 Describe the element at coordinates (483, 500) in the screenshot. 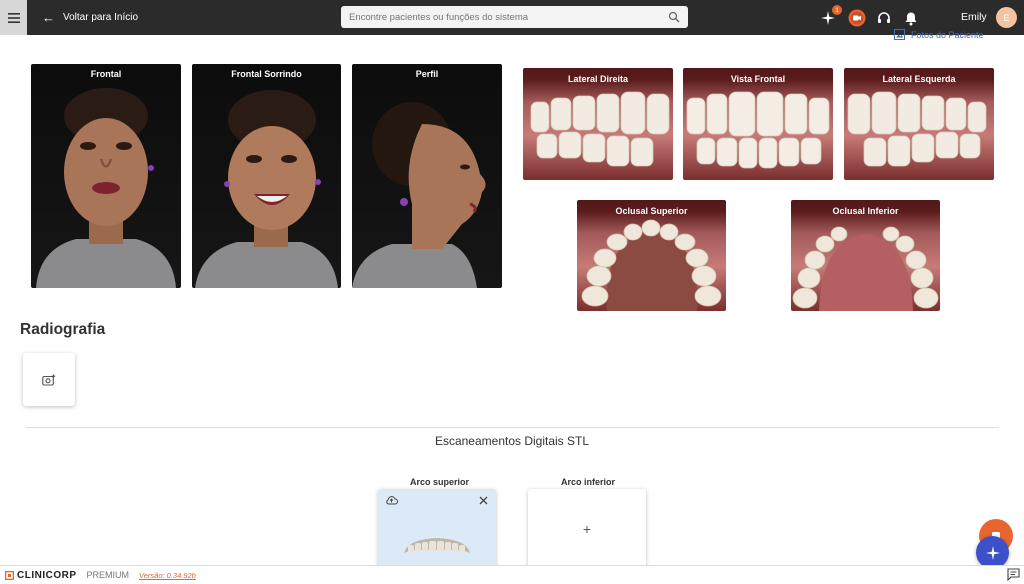

I see `close-icon` at that location.